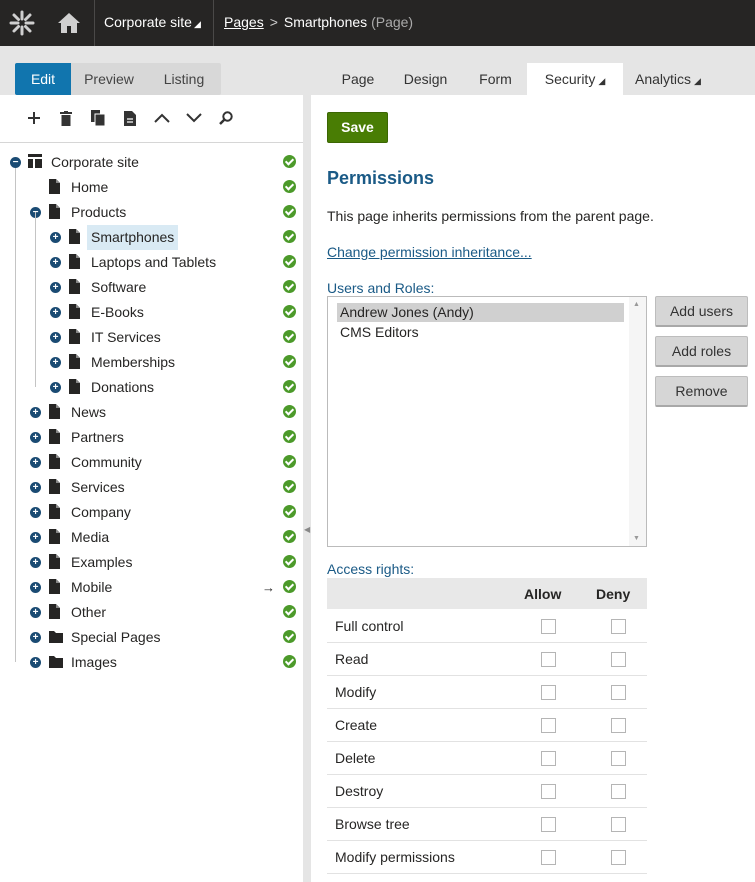  I want to click on tree-node: + Mobile →, so click(151, 587).